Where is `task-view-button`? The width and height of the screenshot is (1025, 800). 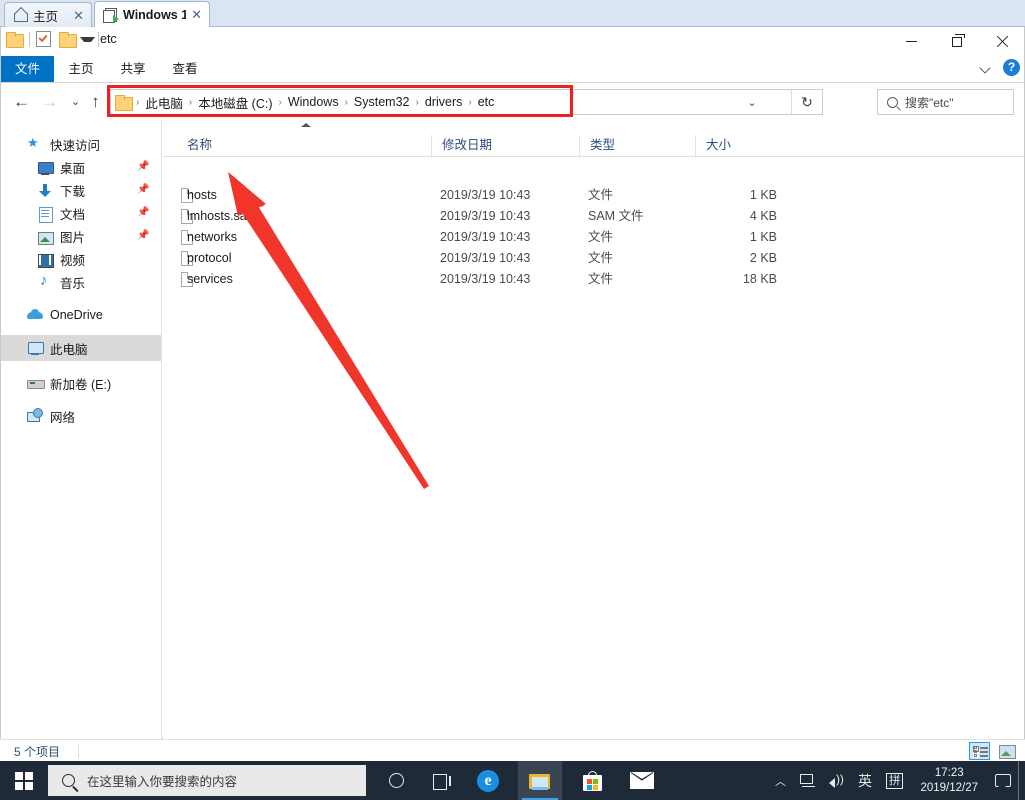
task-view-button is located at coordinates (442, 780).